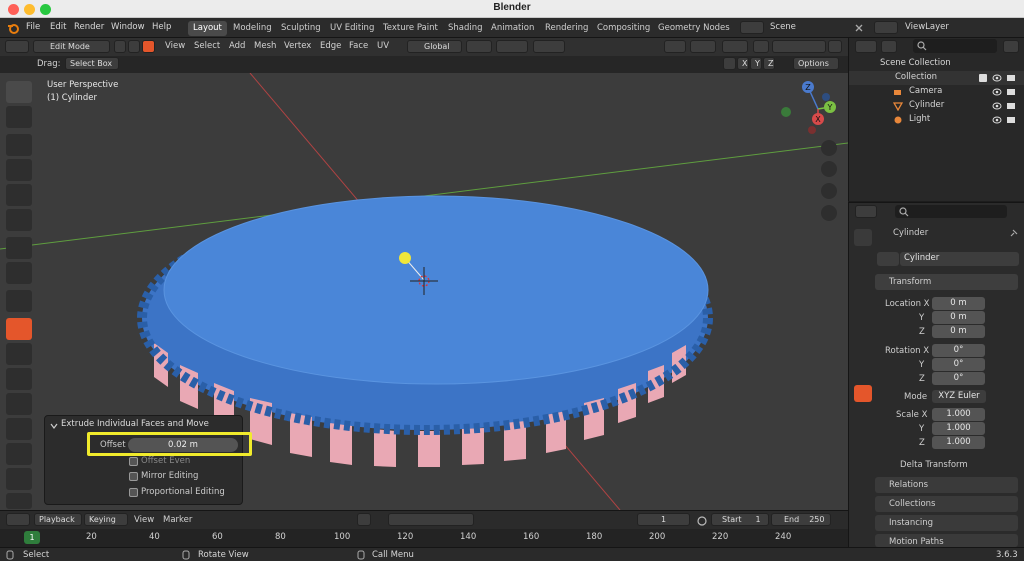 This screenshot has height=561, width=1024. What do you see at coordinates (936, 78) in the screenshot?
I see `collection-row: Collection` at bounding box center [936, 78].